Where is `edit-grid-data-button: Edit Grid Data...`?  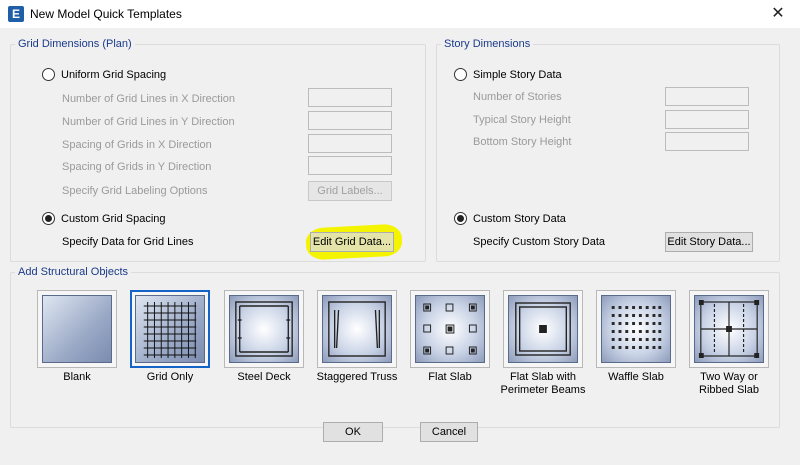
edit-grid-data-button: Edit Grid Data... is located at coordinates (352, 242).